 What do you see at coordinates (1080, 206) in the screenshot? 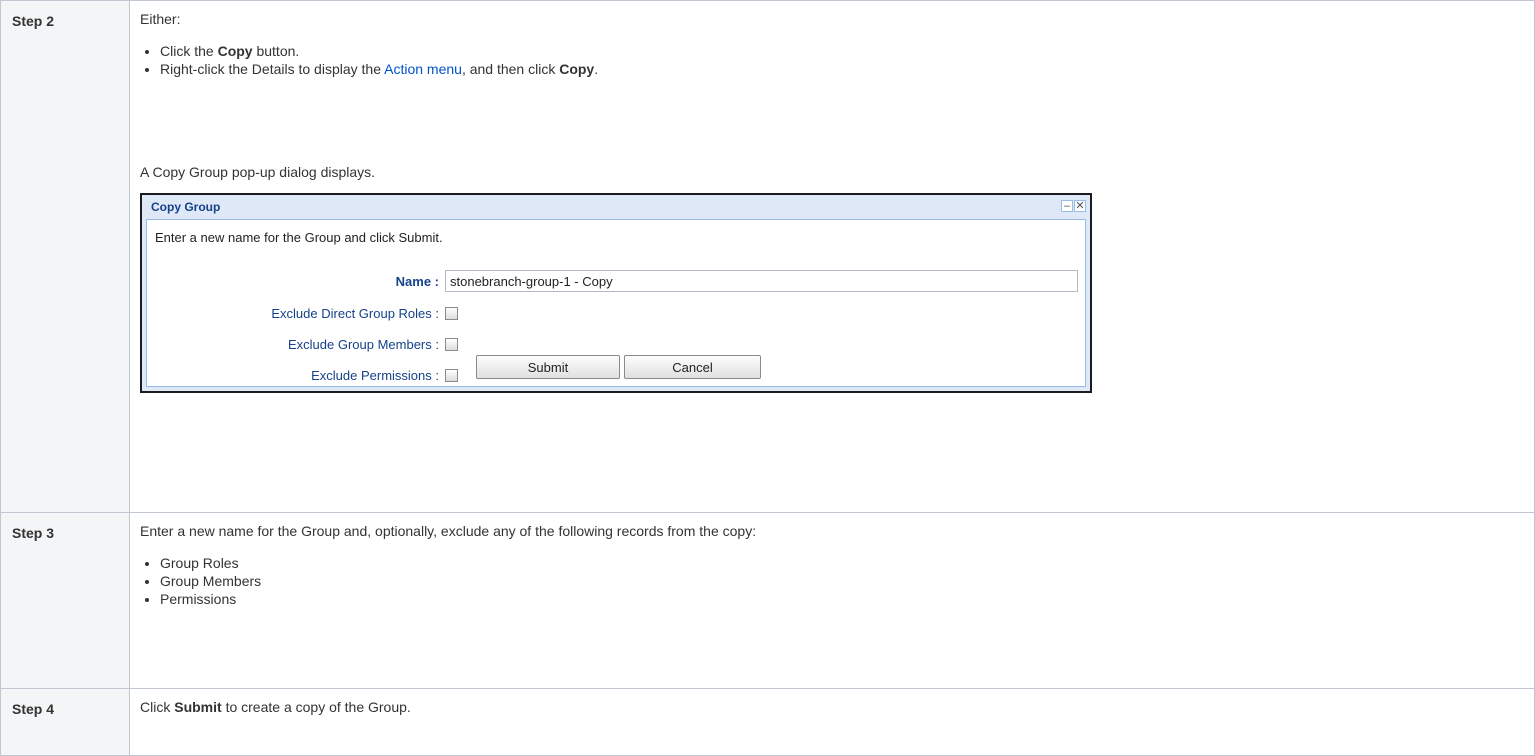
I see `close-icon: ✕` at bounding box center [1080, 206].